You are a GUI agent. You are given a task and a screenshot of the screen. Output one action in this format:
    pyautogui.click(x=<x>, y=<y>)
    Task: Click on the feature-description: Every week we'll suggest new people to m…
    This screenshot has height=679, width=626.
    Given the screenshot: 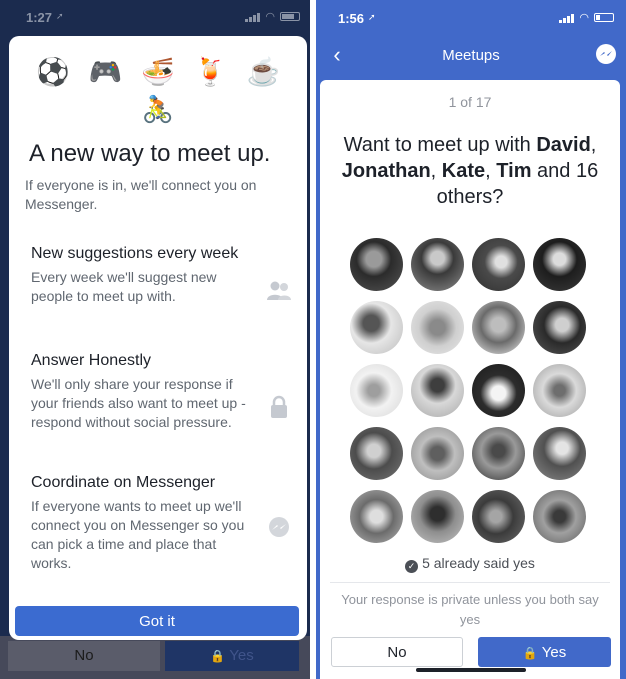 What is the action you would take?
    pyautogui.click(x=124, y=286)
    